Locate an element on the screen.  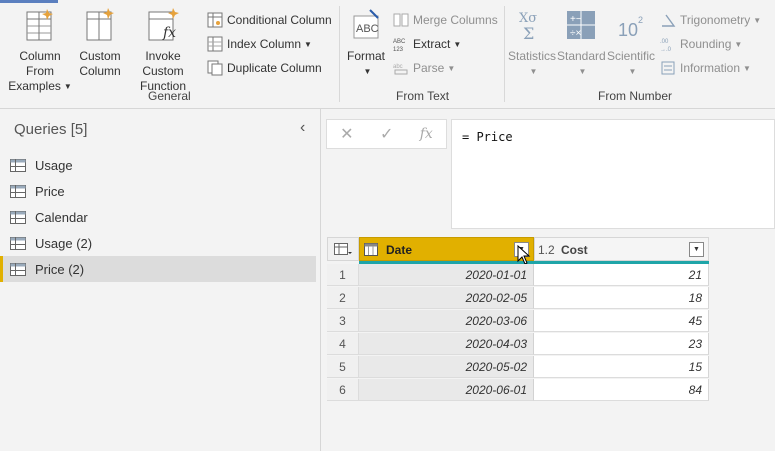
query-item-label: Price (2) is located at coordinates (60, 269).